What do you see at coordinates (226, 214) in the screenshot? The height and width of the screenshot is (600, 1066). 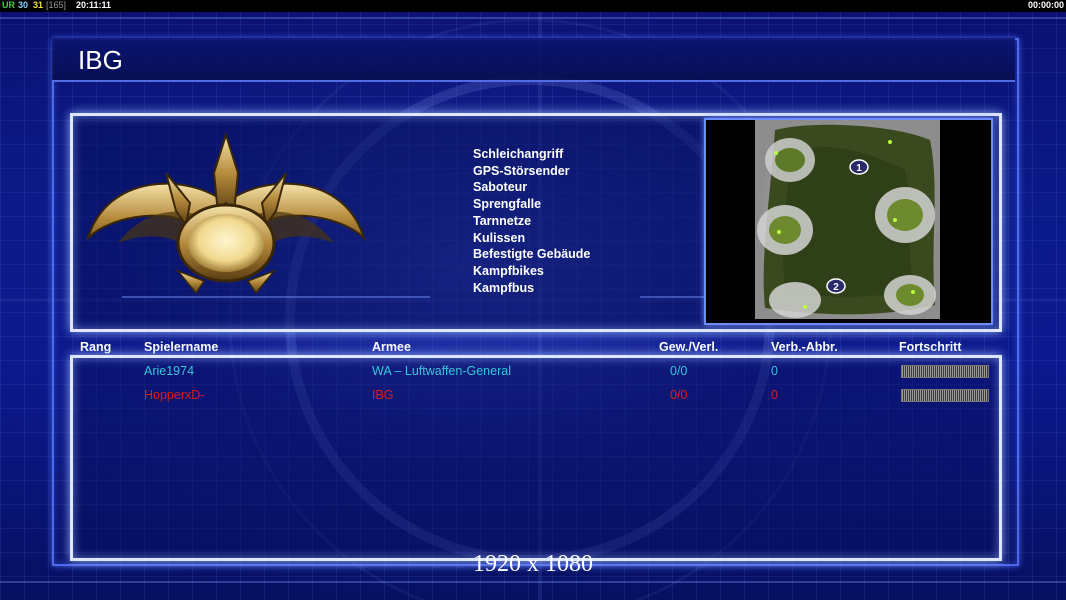 I see `faction-emblem-icon` at bounding box center [226, 214].